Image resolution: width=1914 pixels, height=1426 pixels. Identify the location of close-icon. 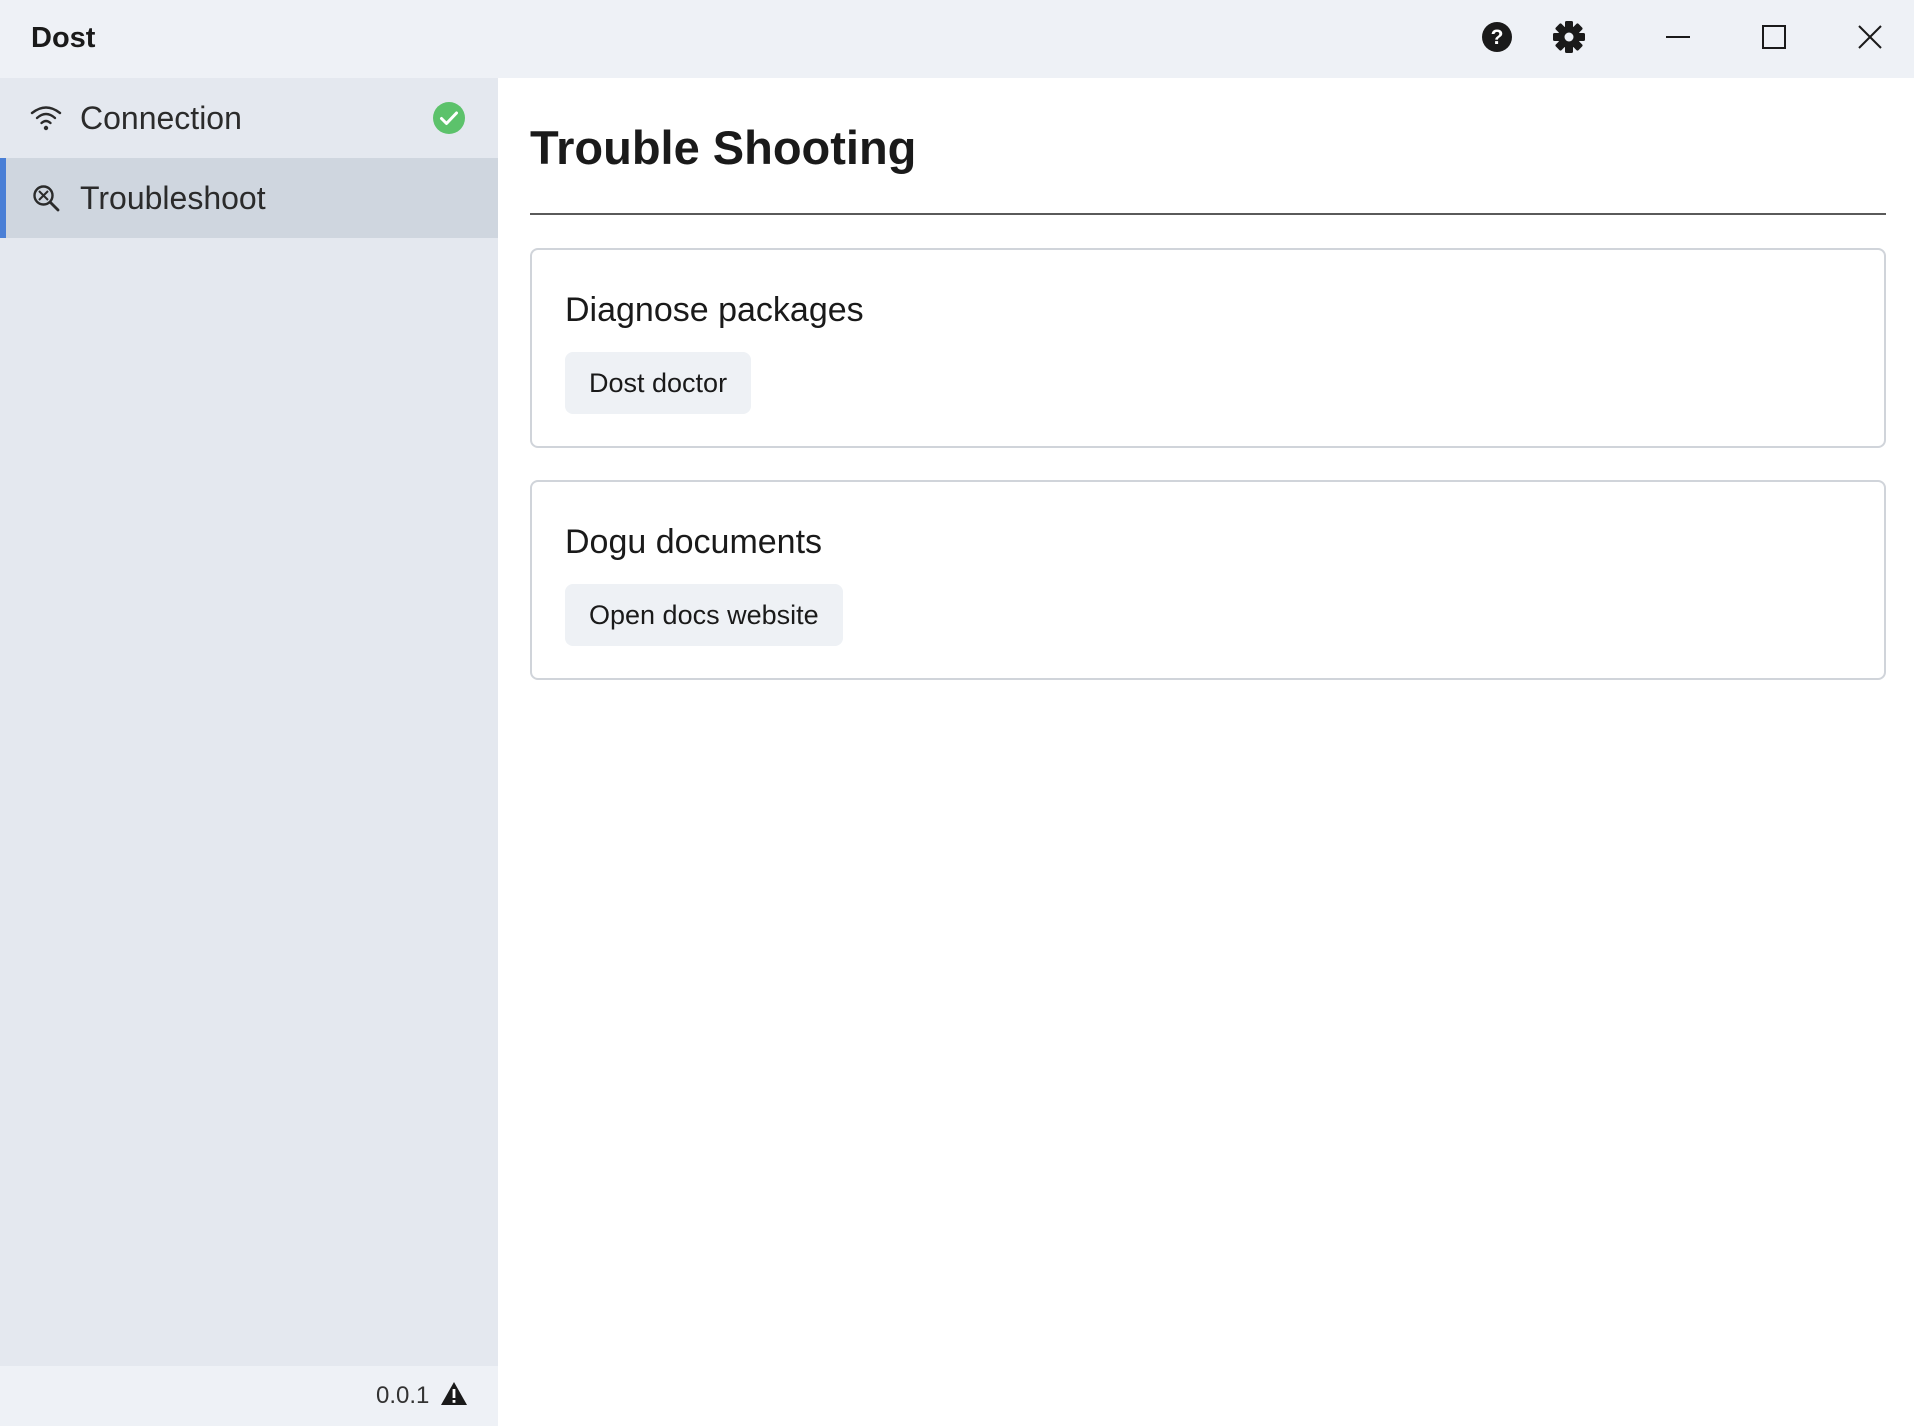
(1870, 37).